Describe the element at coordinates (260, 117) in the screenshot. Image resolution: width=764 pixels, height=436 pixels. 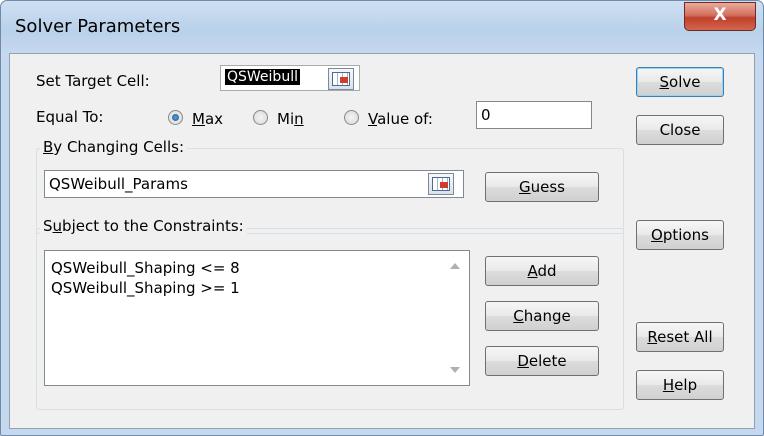
I see `radio-min` at that location.